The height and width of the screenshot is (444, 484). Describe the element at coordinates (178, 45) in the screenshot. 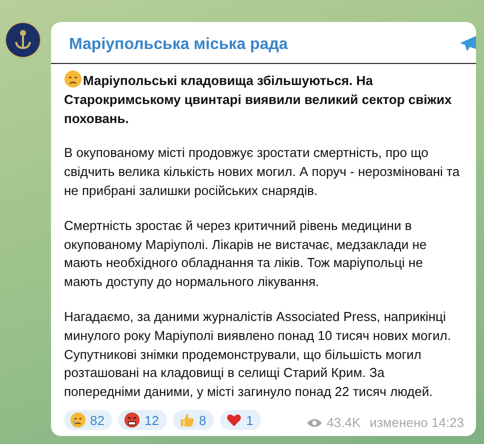

I see `channel-name: Маріупольська міська рада` at that location.